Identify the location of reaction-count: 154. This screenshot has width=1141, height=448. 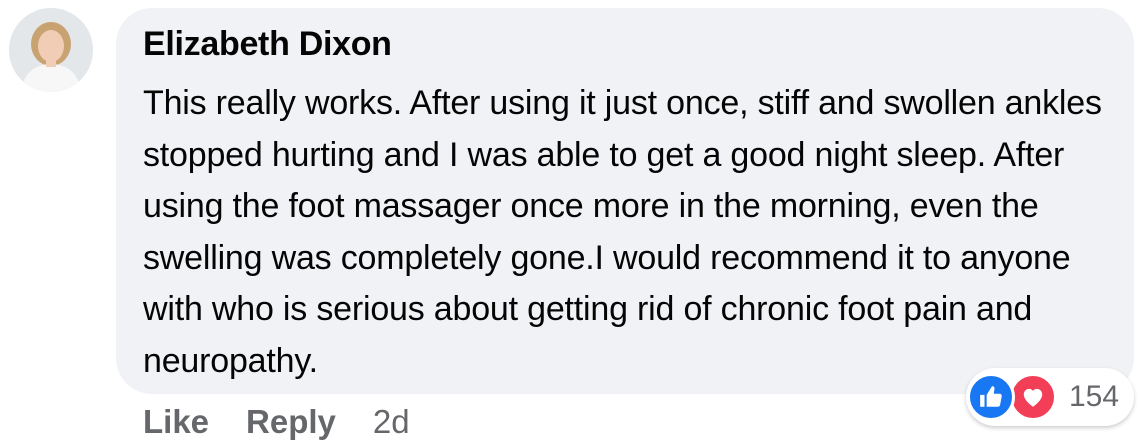
(1094, 396).